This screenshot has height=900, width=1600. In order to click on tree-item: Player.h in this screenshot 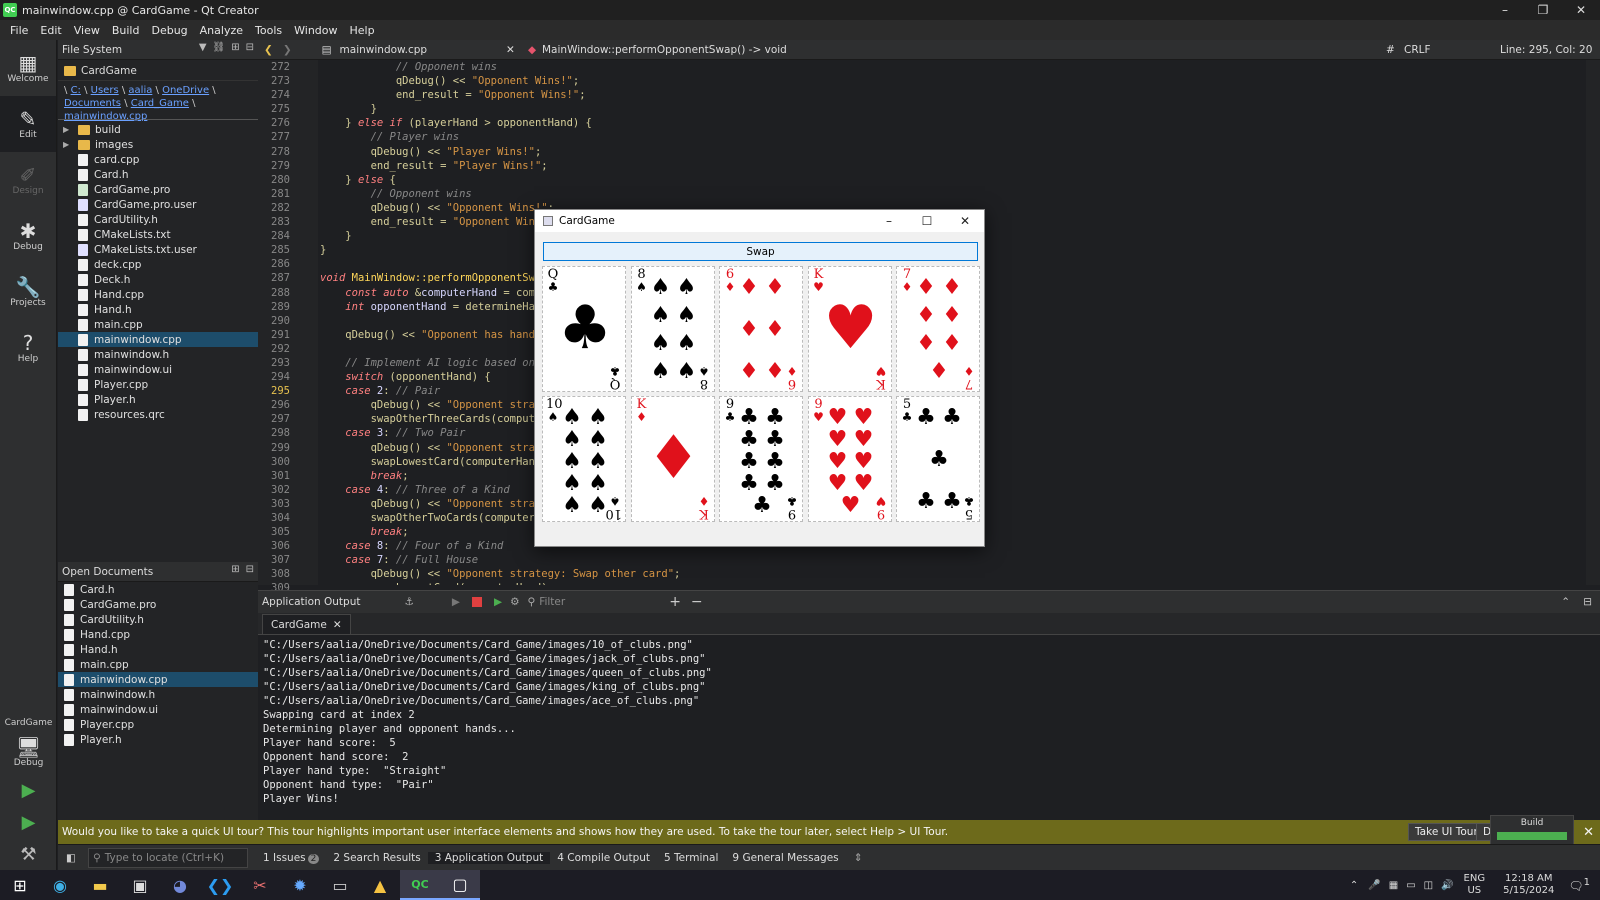, I will do `click(158, 399)`.